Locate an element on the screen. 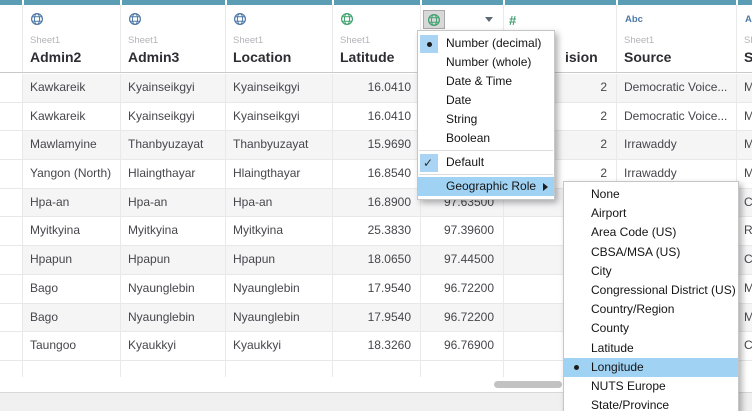  data-type-button-pressed is located at coordinates (434, 19).